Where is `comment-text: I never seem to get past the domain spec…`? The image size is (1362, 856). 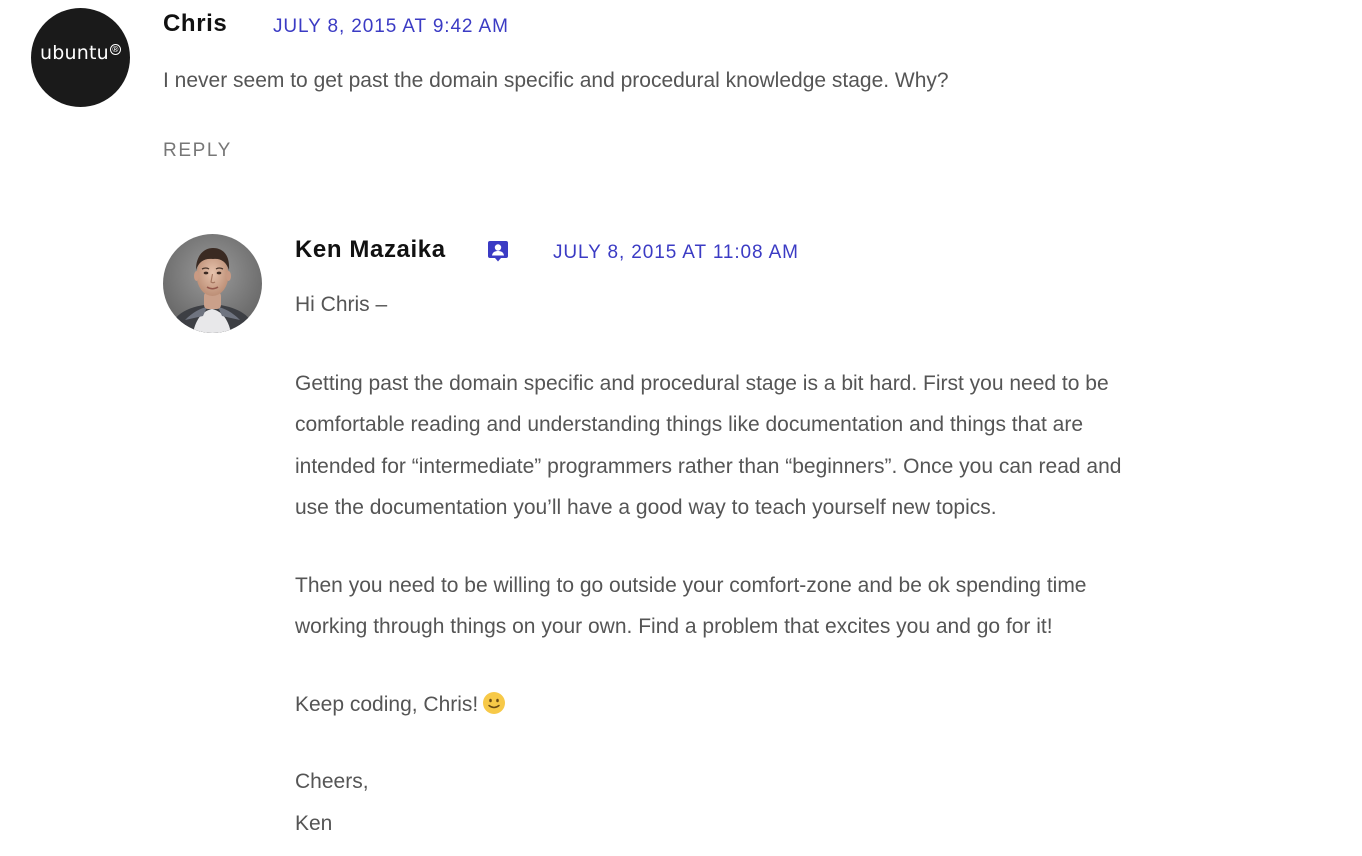 comment-text: I never seem to get past the domain spec… is located at coordinates (556, 80).